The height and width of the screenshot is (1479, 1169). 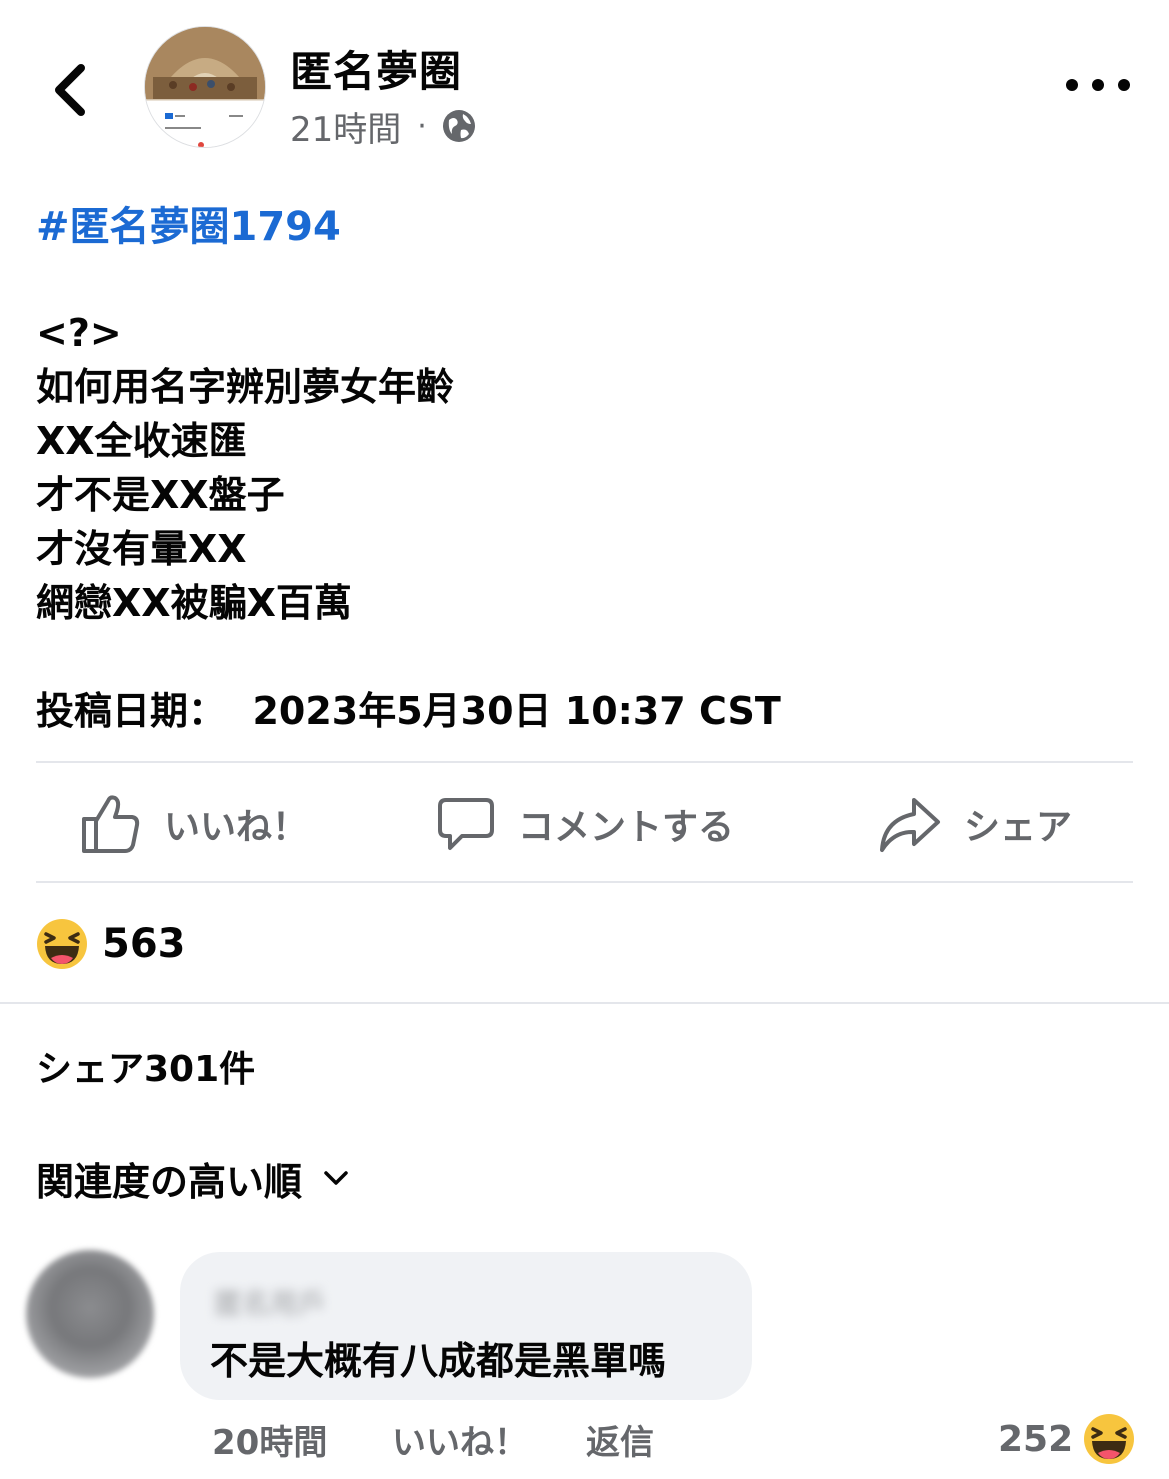 I want to click on comment-button: コメントする, so click(x=585, y=824).